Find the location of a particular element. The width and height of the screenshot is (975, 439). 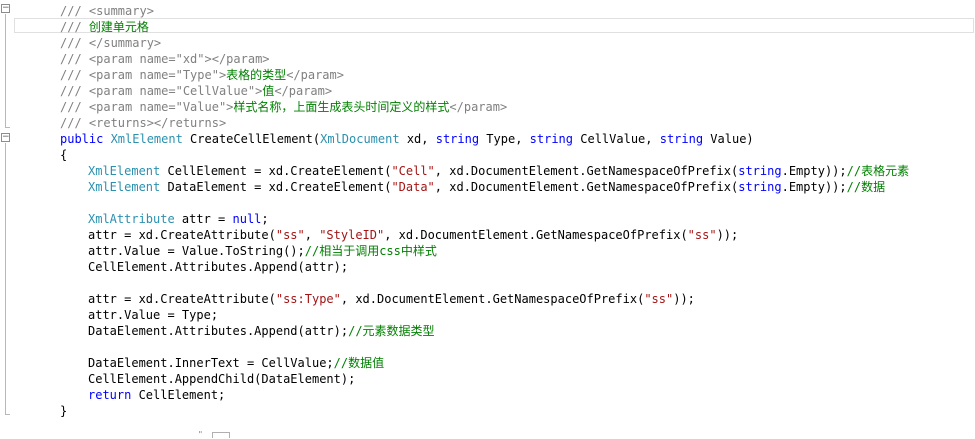

code-line: XmlAttribute attr = null; is located at coordinates (178, 219).